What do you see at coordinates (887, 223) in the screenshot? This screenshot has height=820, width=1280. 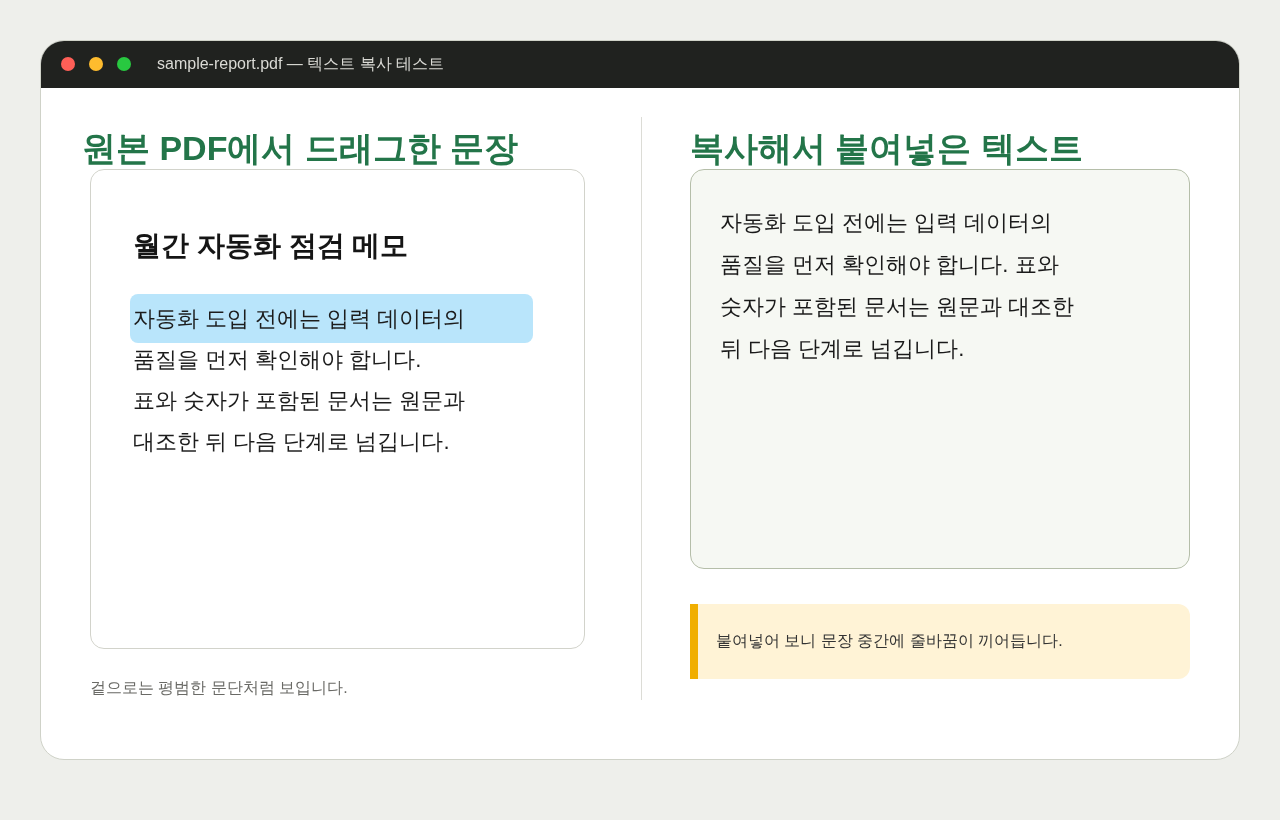 I see `text-line: 자동화 도입 전에는 입력 데이터의` at bounding box center [887, 223].